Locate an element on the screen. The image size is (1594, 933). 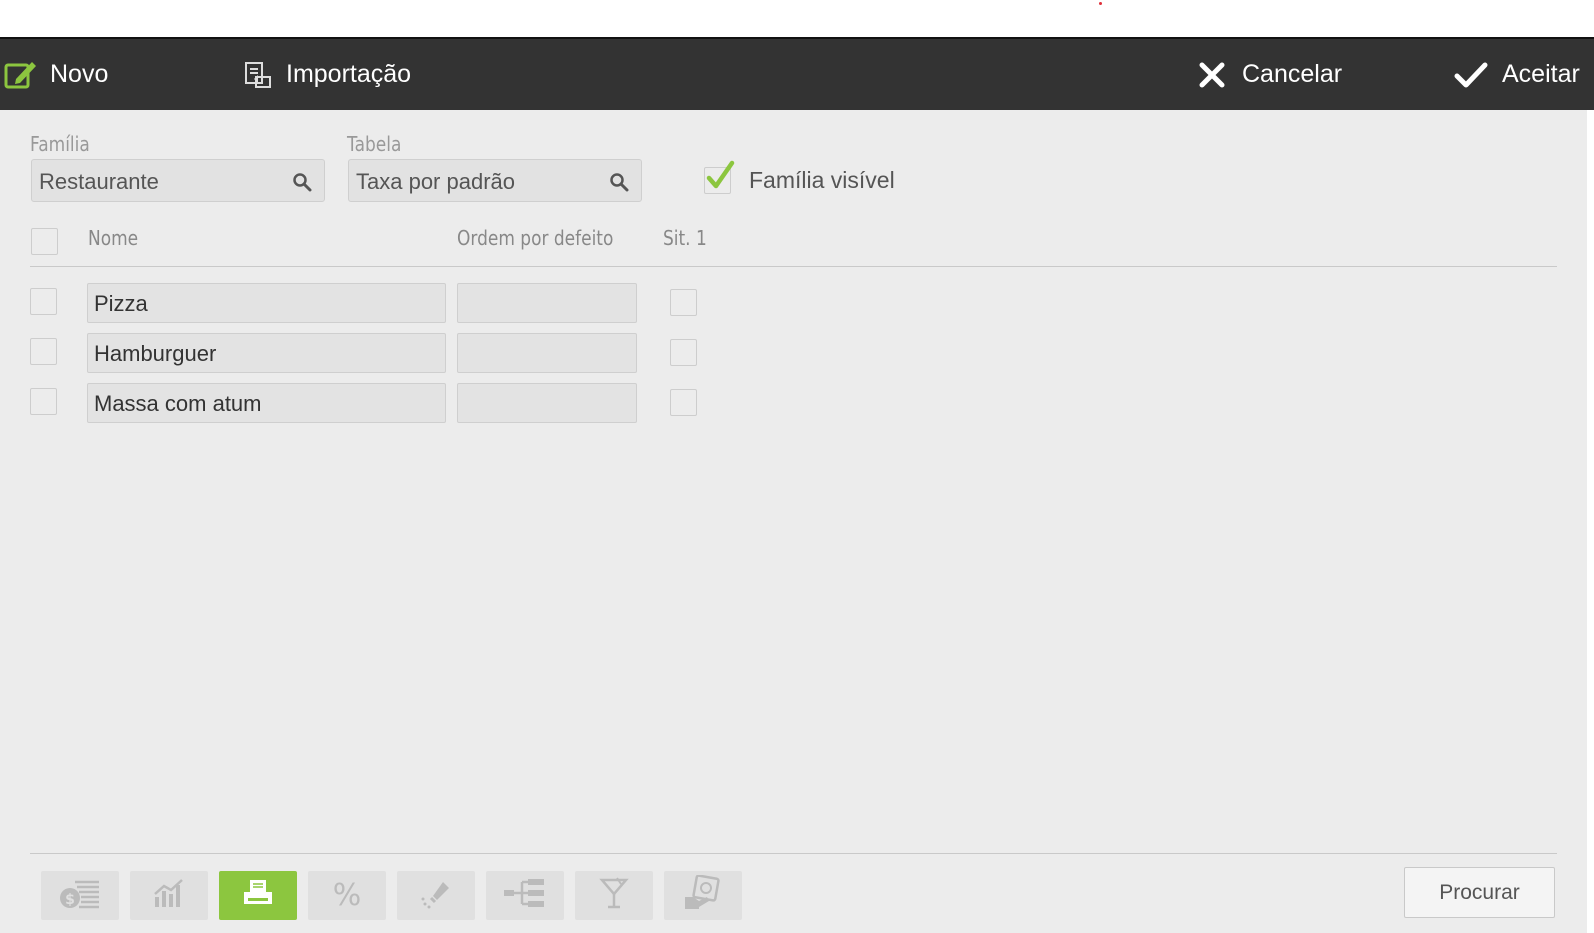
main-toolbar: Novo Importação Cancelar Aceitar is located at coordinates (797, 73).